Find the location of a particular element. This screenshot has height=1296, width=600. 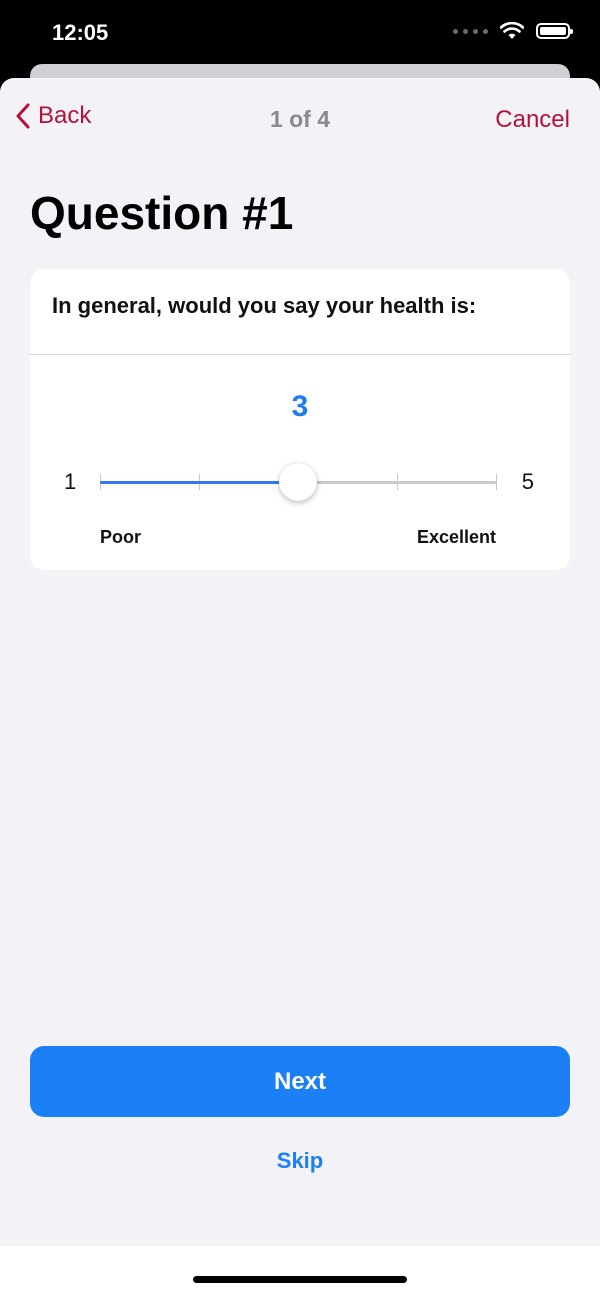

scale-slider is located at coordinates (298, 482).